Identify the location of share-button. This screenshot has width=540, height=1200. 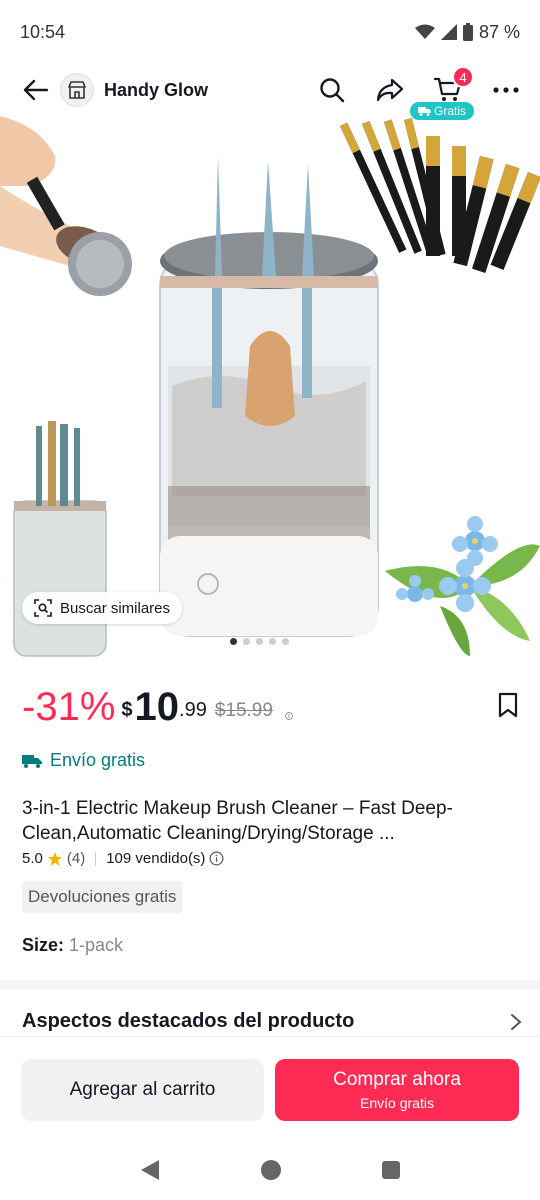
(390, 90).